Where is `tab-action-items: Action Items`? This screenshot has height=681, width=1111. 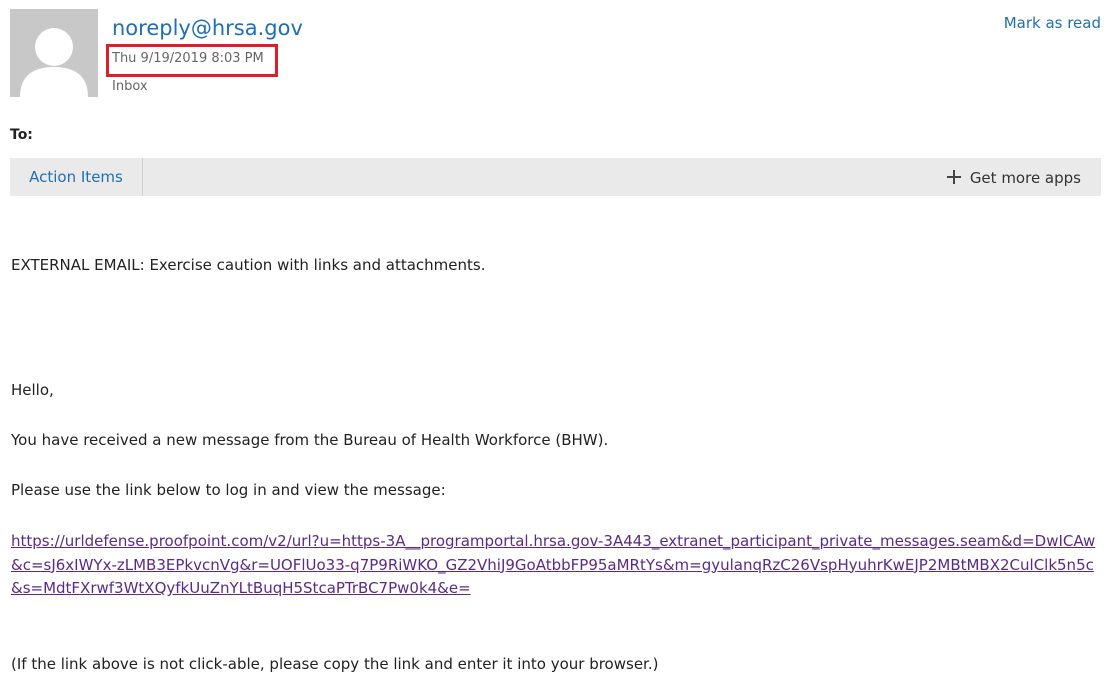
tab-action-items: Action Items is located at coordinates (76, 177).